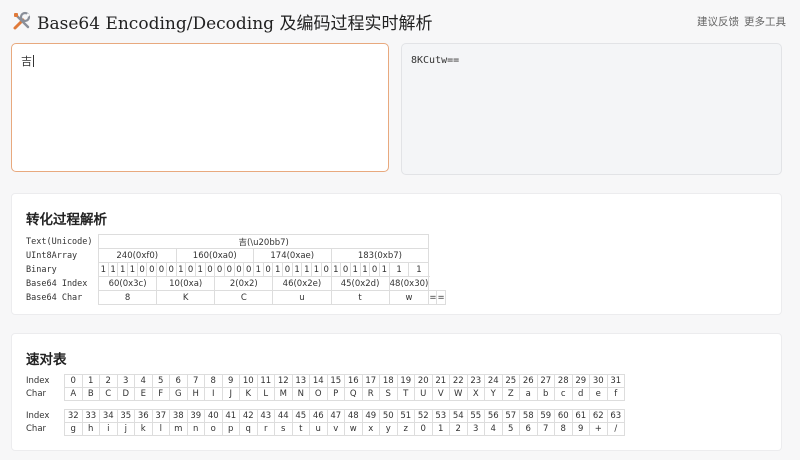  Describe the element at coordinates (66, 220) in the screenshot. I see `process-title: 转化过程解析` at that location.